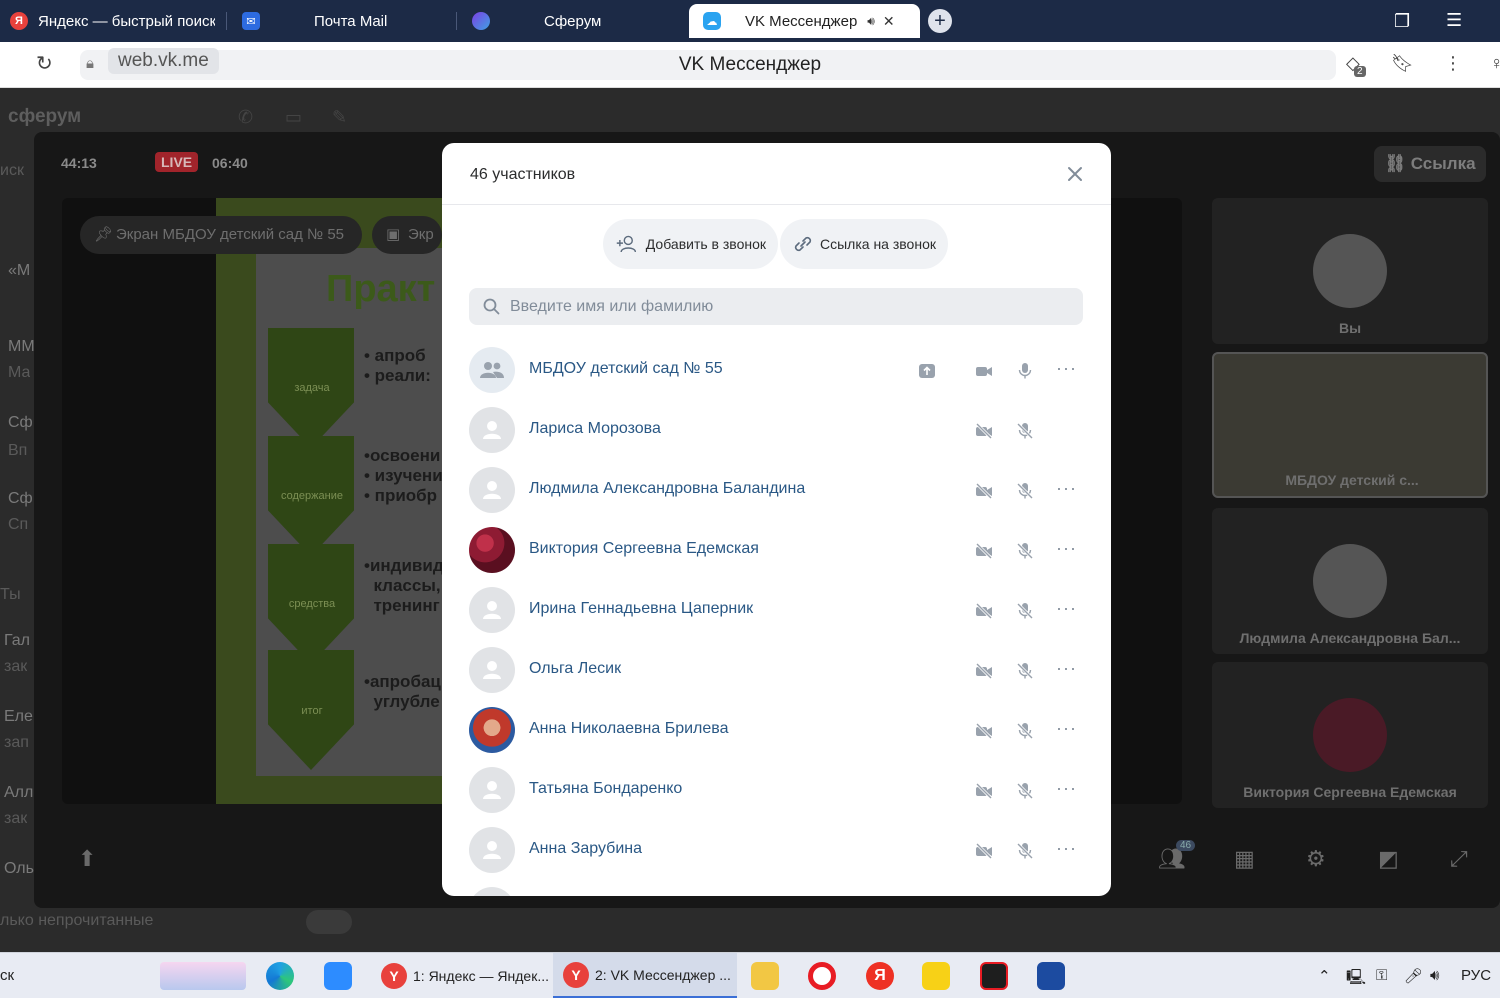 The width and height of the screenshot is (1500, 998). What do you see at coordinates (1388, 859) in the screenshot?
I see `pip-icon: ◩` at bounding box center [1388, 859].